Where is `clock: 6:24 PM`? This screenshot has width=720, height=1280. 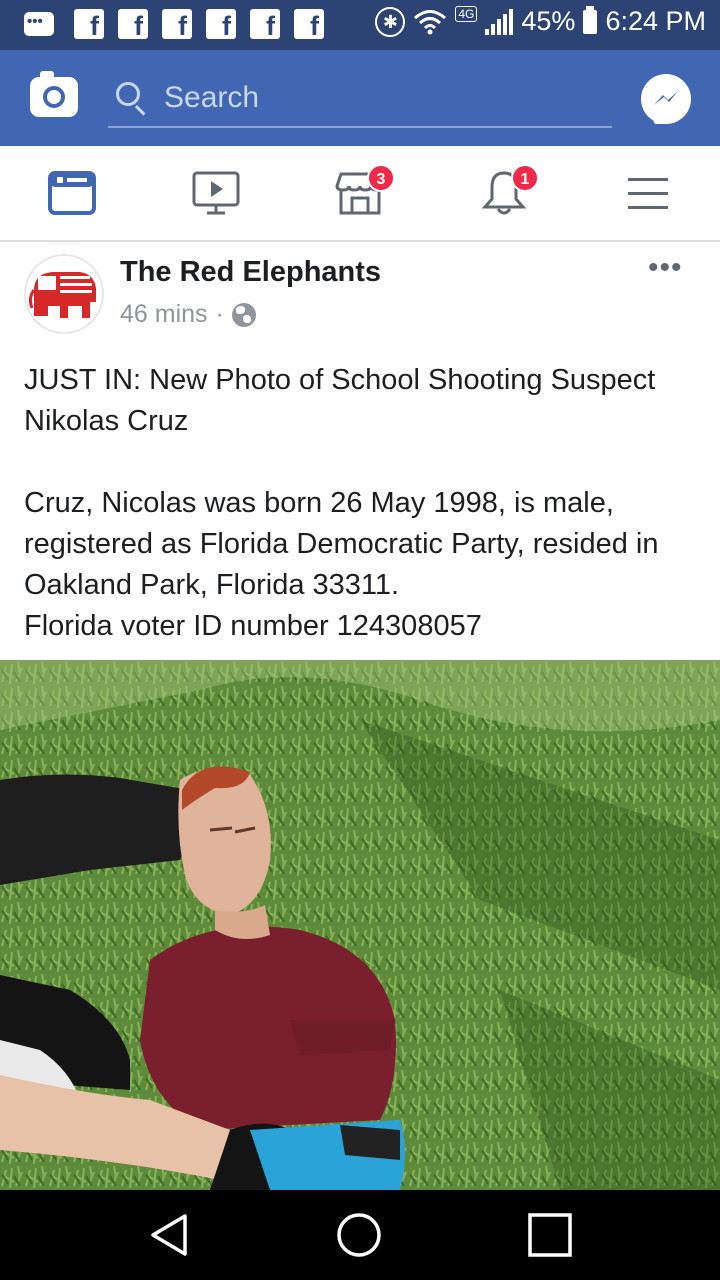
clock: 6:24 PM is located at coordinates (655, 21).